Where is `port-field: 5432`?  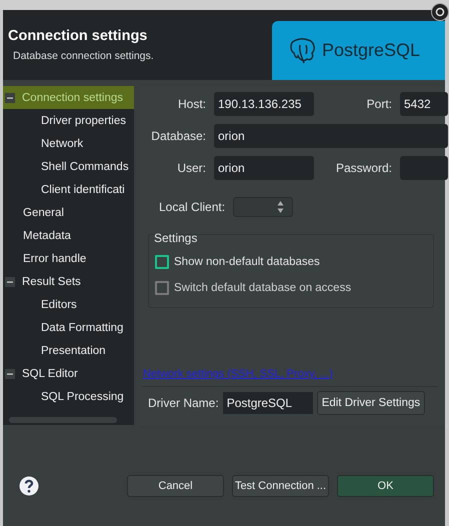 port-field: 5432 is located at coordinates (424, 104).